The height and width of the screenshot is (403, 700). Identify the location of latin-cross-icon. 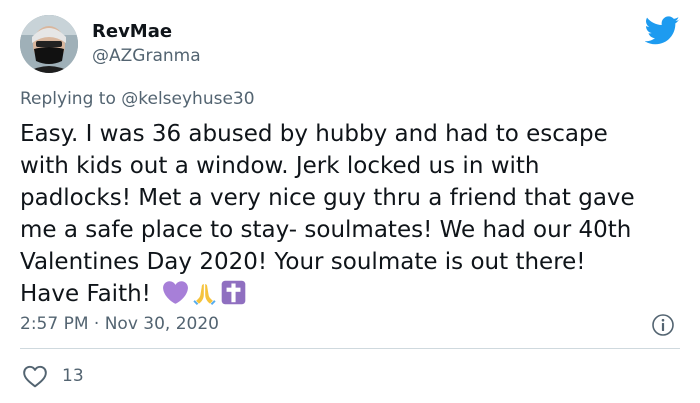
(233, 292).